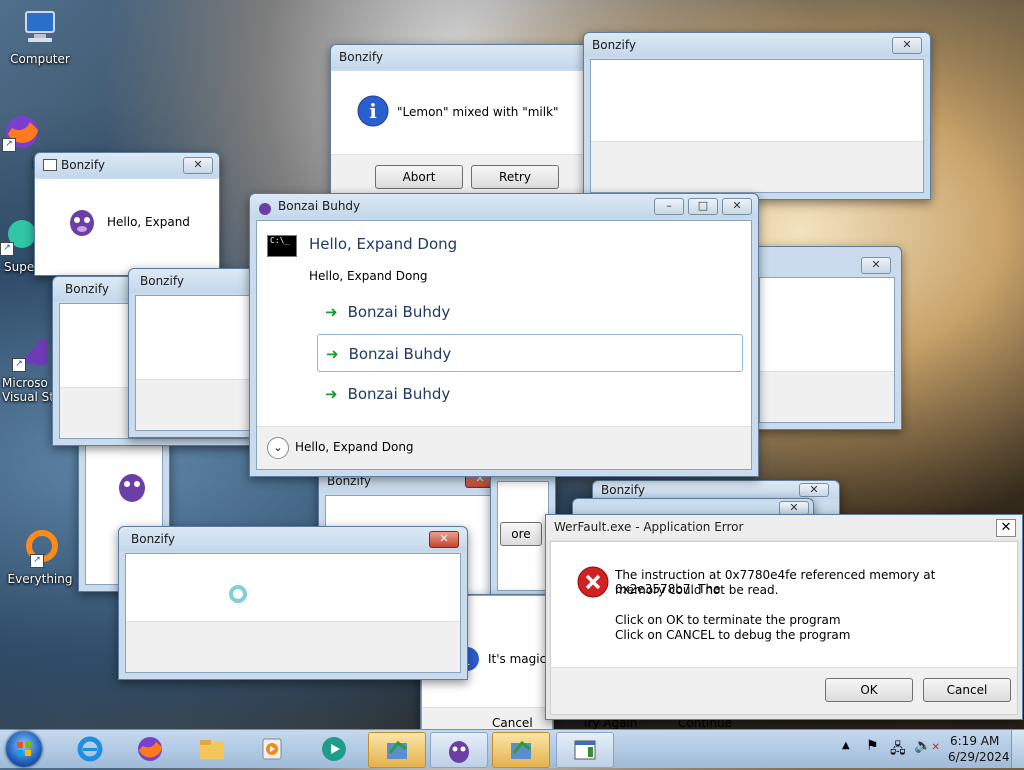 The height and width of the screenshot is (770, 1024). I want to click on svg-text: i, so click(373, 111).